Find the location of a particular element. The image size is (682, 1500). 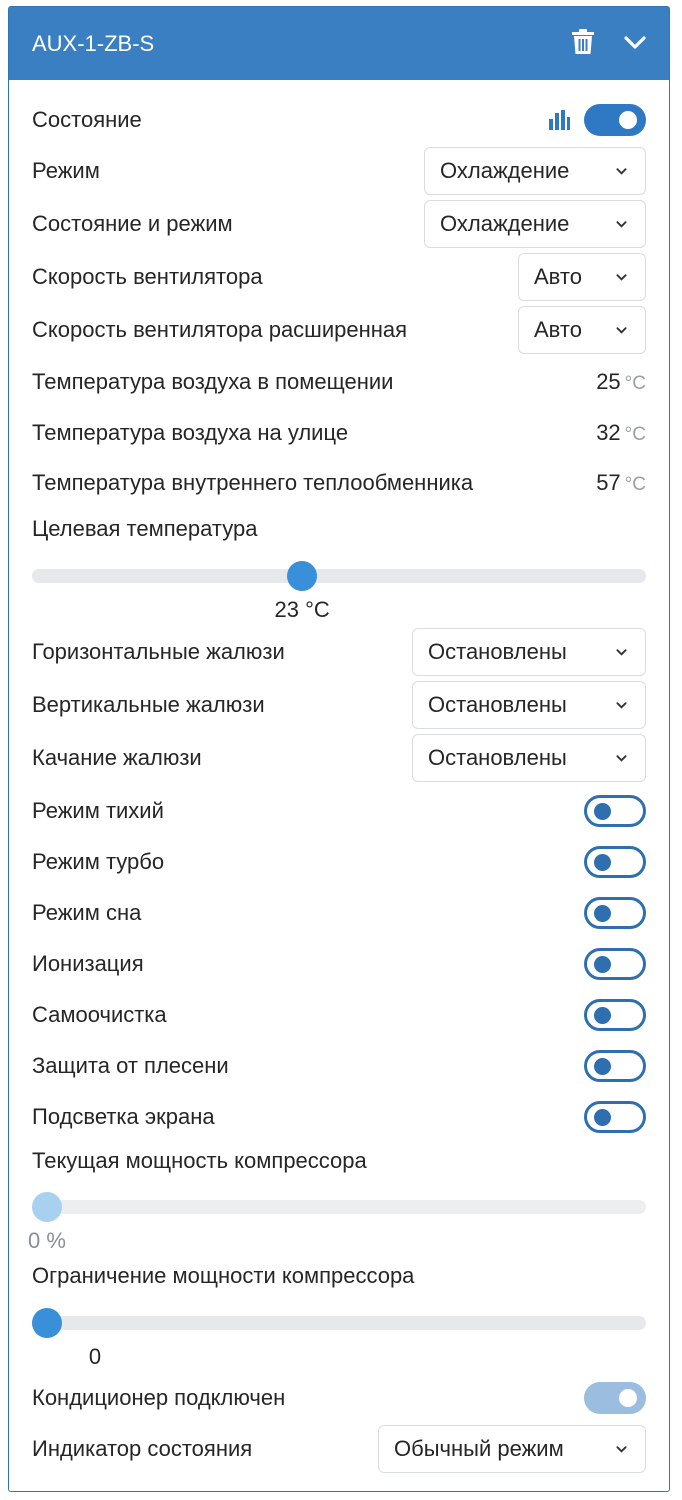

mildew-protection-toggle is located at coordinates (615, 1066).